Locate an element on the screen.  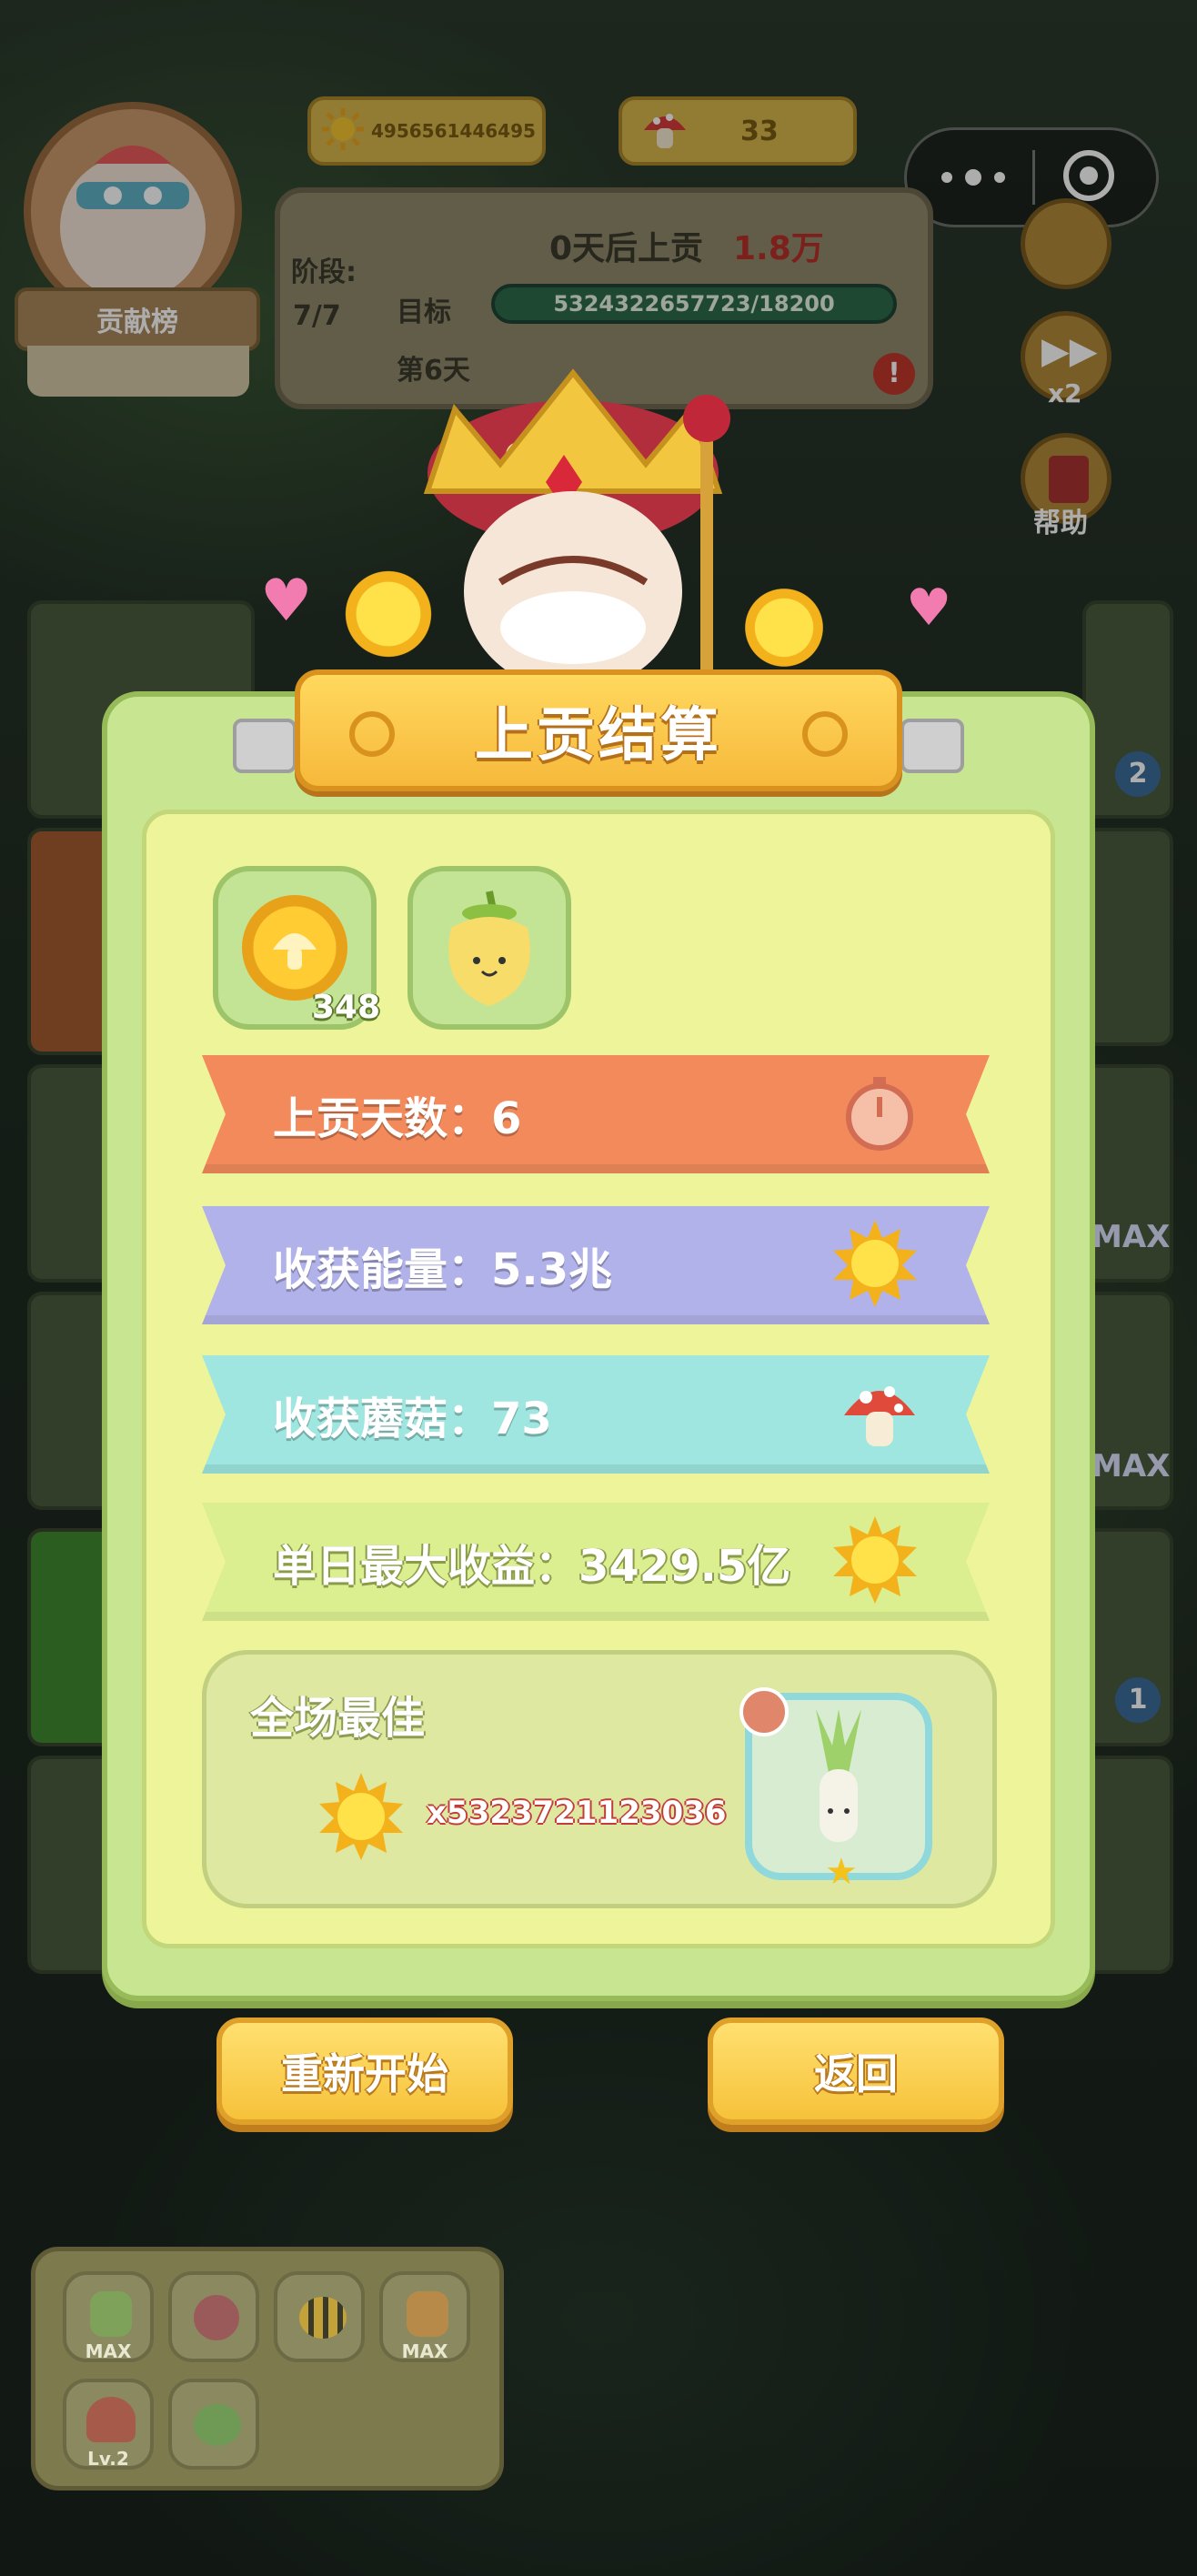
dock-item-fruit is located at coordinates (213, 2316).